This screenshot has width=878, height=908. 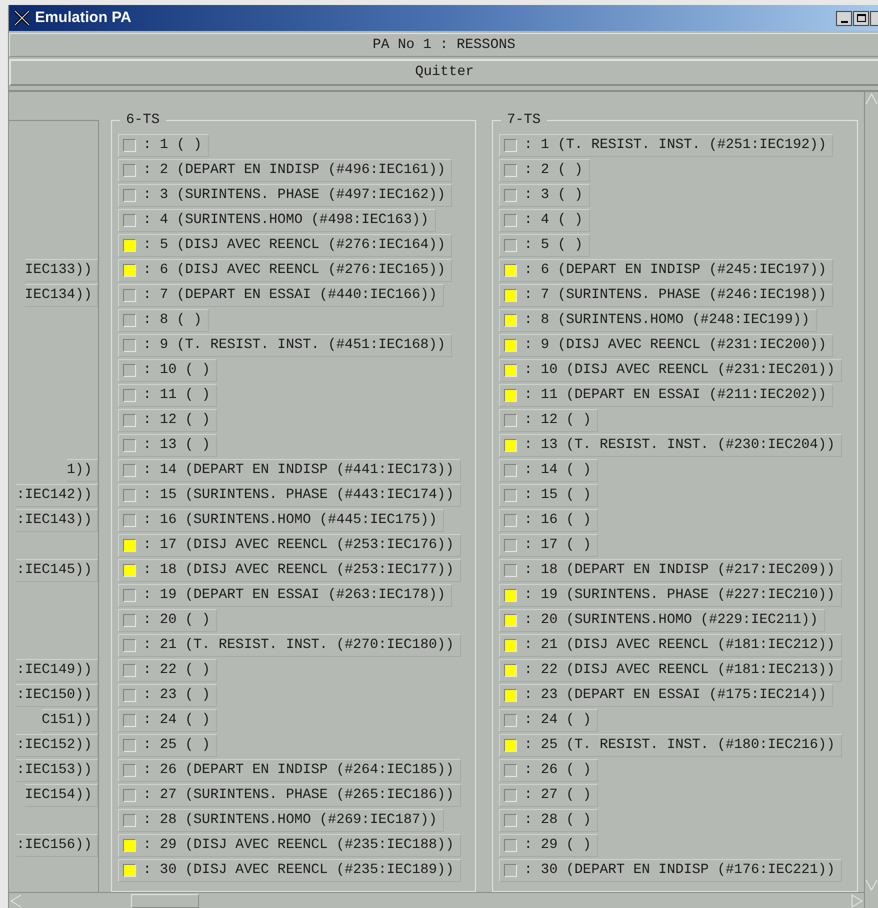 I want to click on signal-checkbutton: : 26 (DEPART EN INDISP (#264:IEC185)), so click(x=289, y=770).